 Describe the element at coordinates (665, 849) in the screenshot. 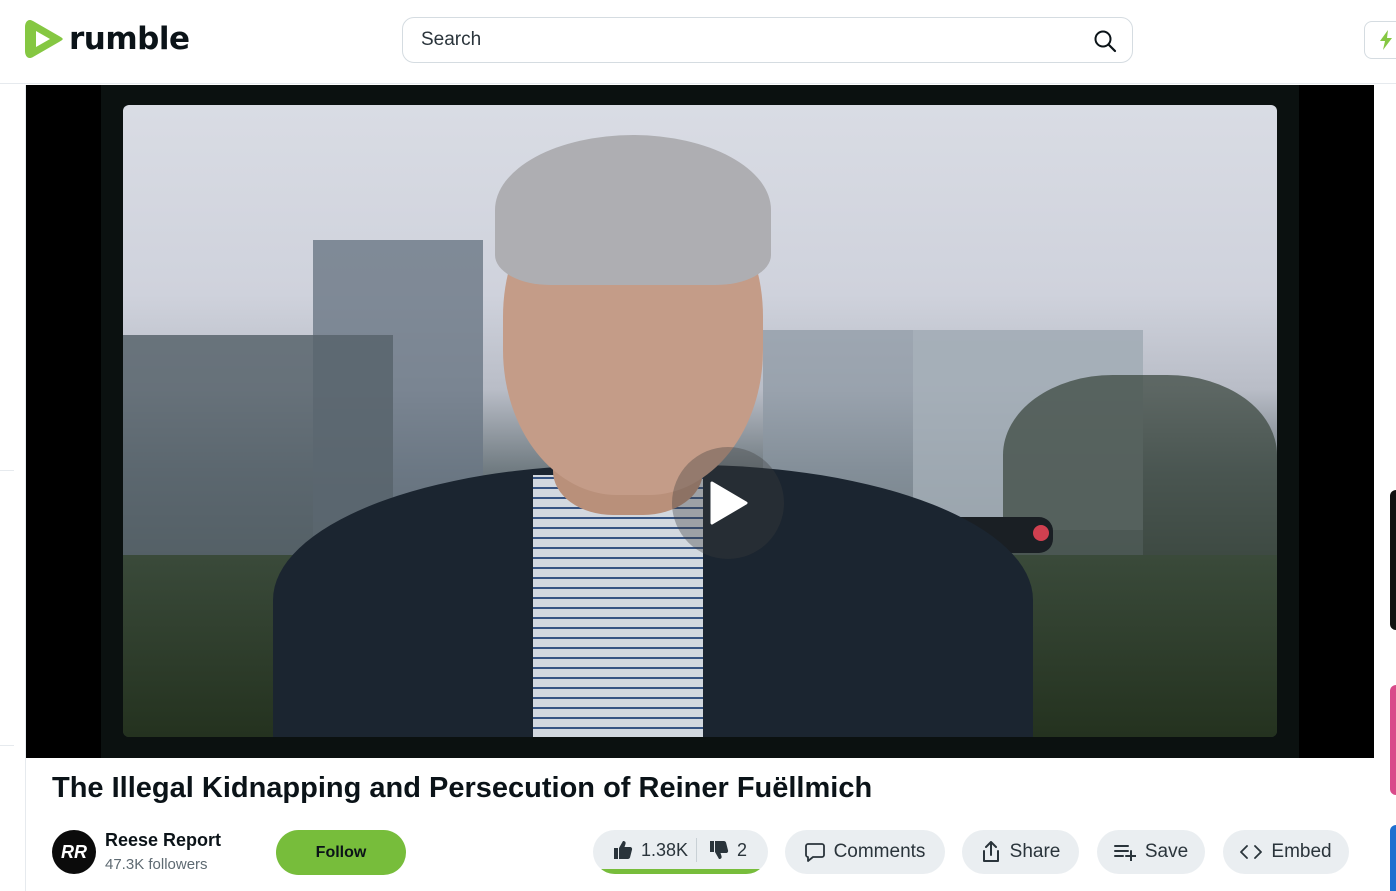

I see `like-count: 1.38K` at that location.